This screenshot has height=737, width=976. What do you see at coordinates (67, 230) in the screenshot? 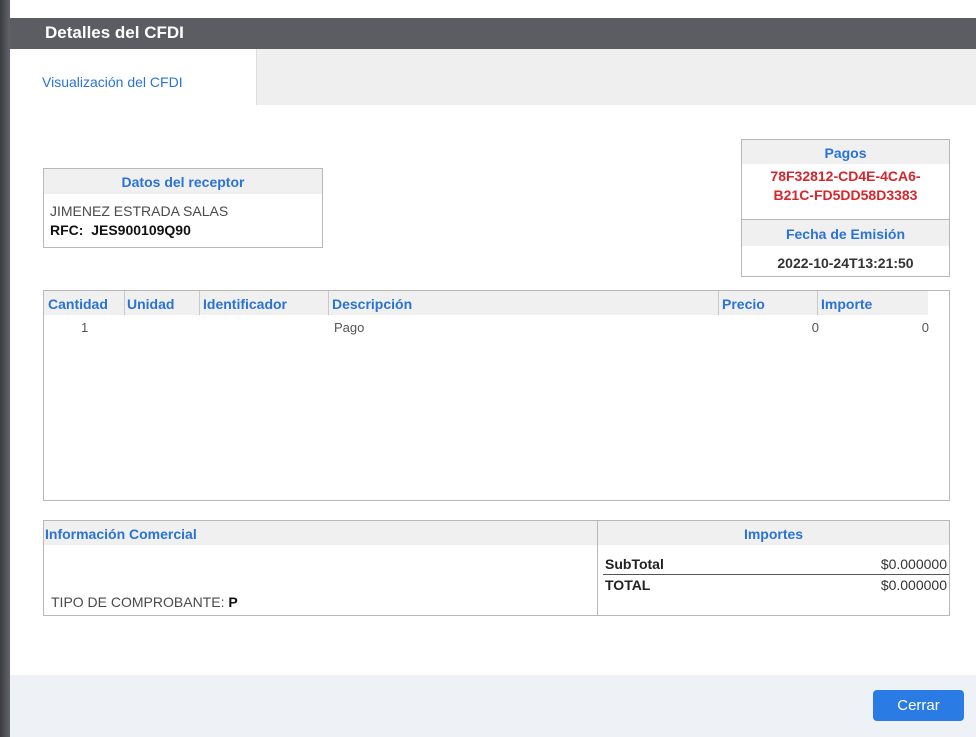
I see `rfc-label: RFC:` at bounding box center [67, 230].